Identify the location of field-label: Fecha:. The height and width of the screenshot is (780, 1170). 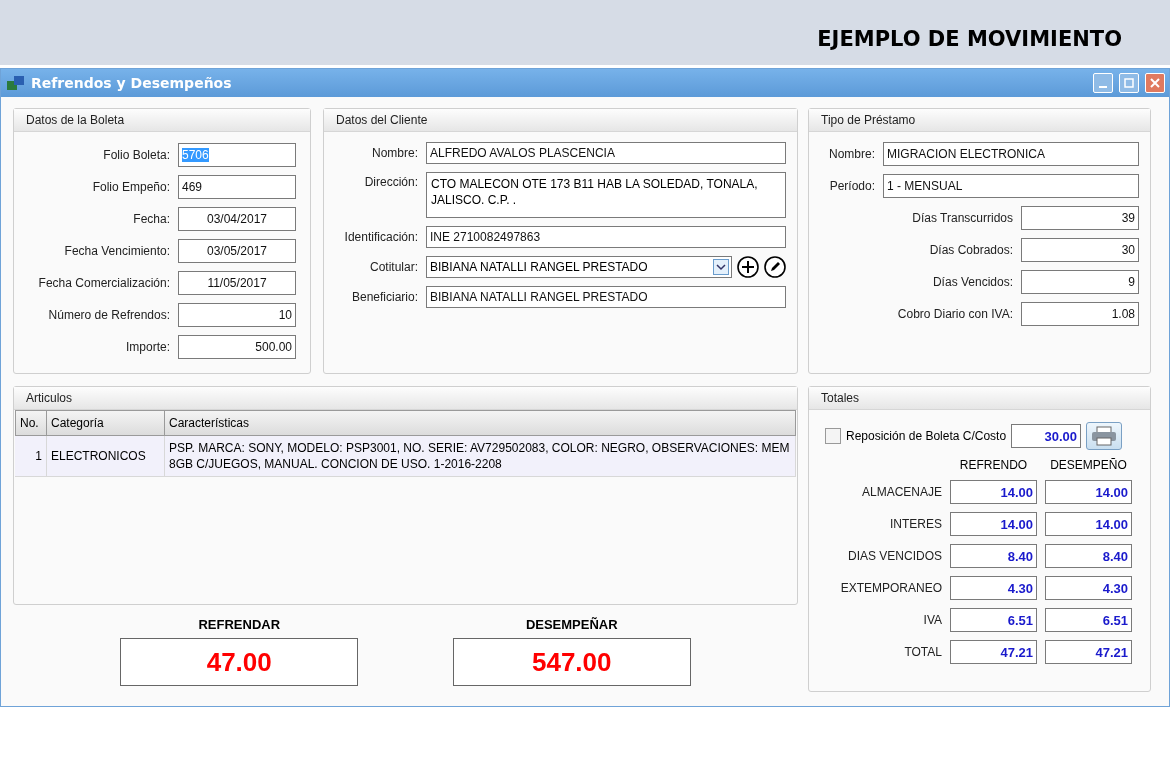
(151, 219).